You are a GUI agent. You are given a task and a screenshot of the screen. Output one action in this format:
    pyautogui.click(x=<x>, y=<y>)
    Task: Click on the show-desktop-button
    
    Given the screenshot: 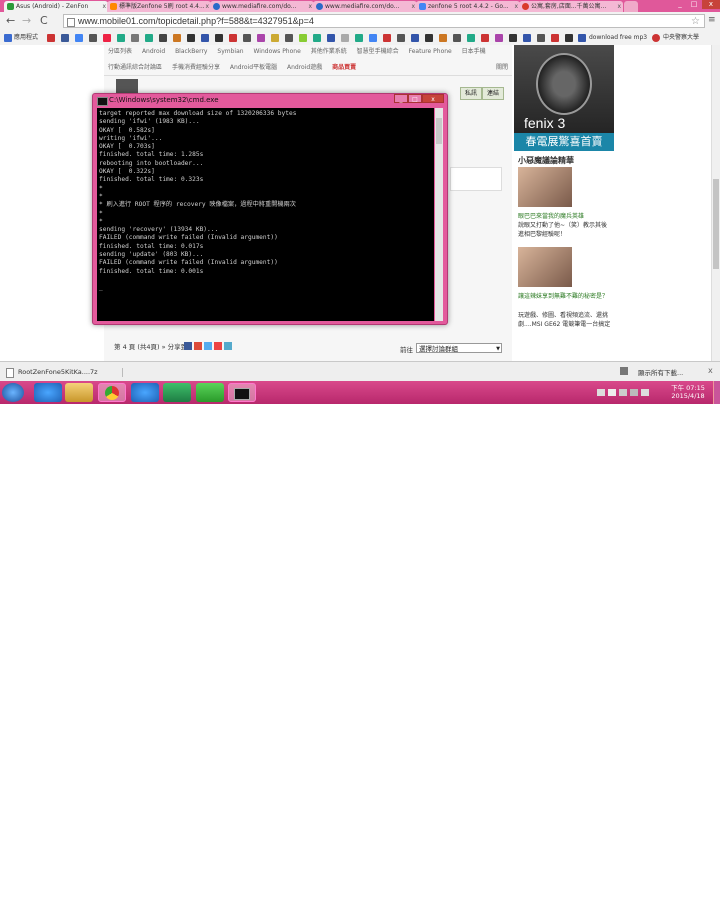 What is the action you would take?
    pyautogui.click(x=716, y=392)
    